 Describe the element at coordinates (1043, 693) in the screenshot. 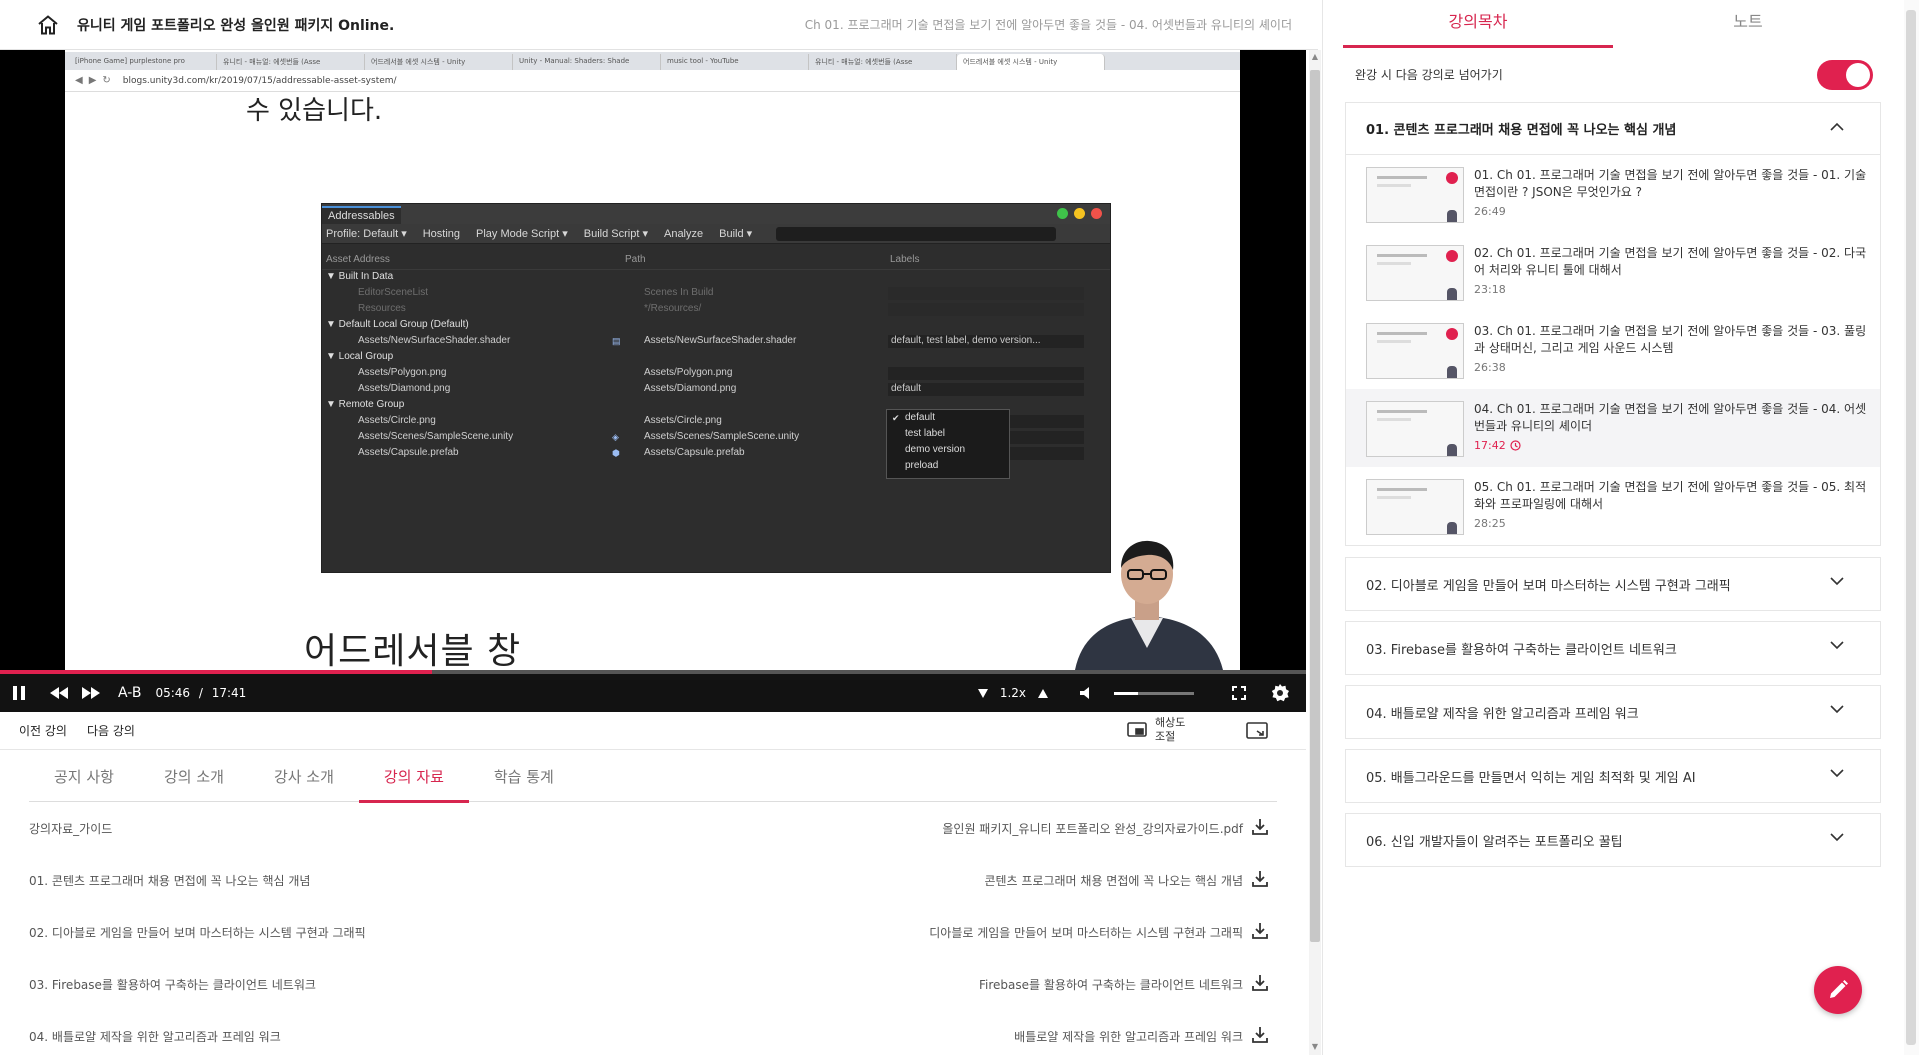

I see `speed-up-icon` at that location.